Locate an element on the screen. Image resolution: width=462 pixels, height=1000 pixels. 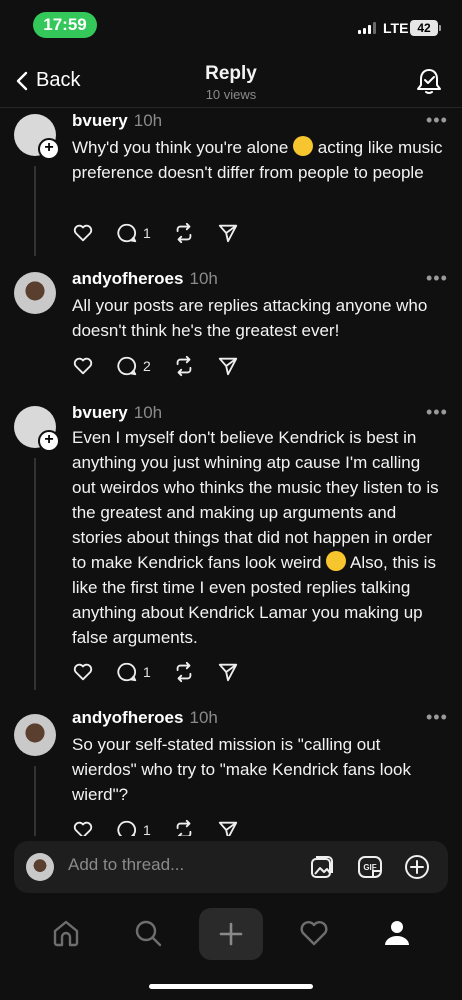
header: Back Reply 10 views is located at coordinates (231, 80).